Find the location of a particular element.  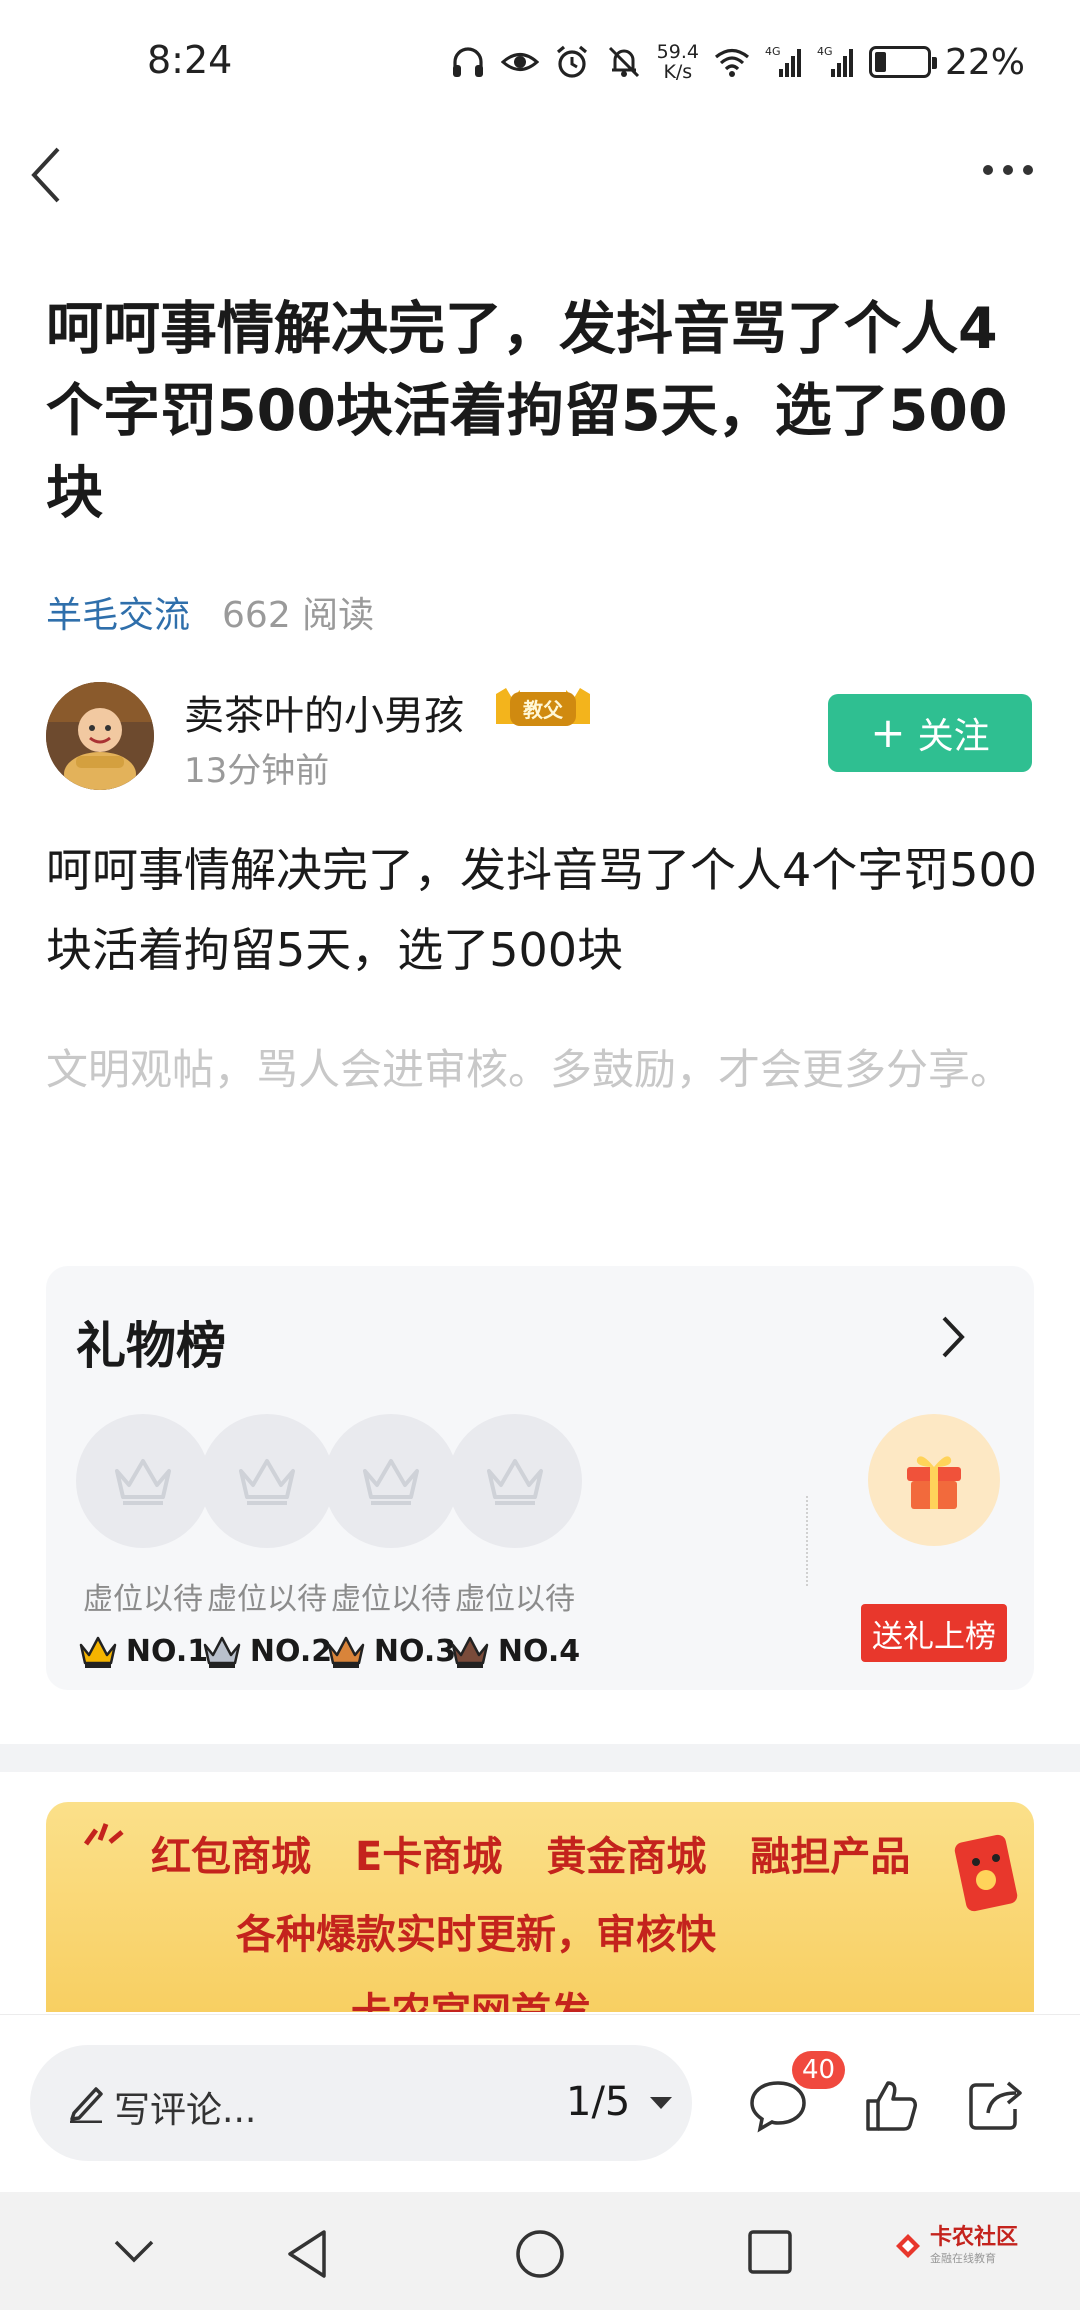

banner-partial-line: 卡农官网首发 is located at coordinates (471, 1996).